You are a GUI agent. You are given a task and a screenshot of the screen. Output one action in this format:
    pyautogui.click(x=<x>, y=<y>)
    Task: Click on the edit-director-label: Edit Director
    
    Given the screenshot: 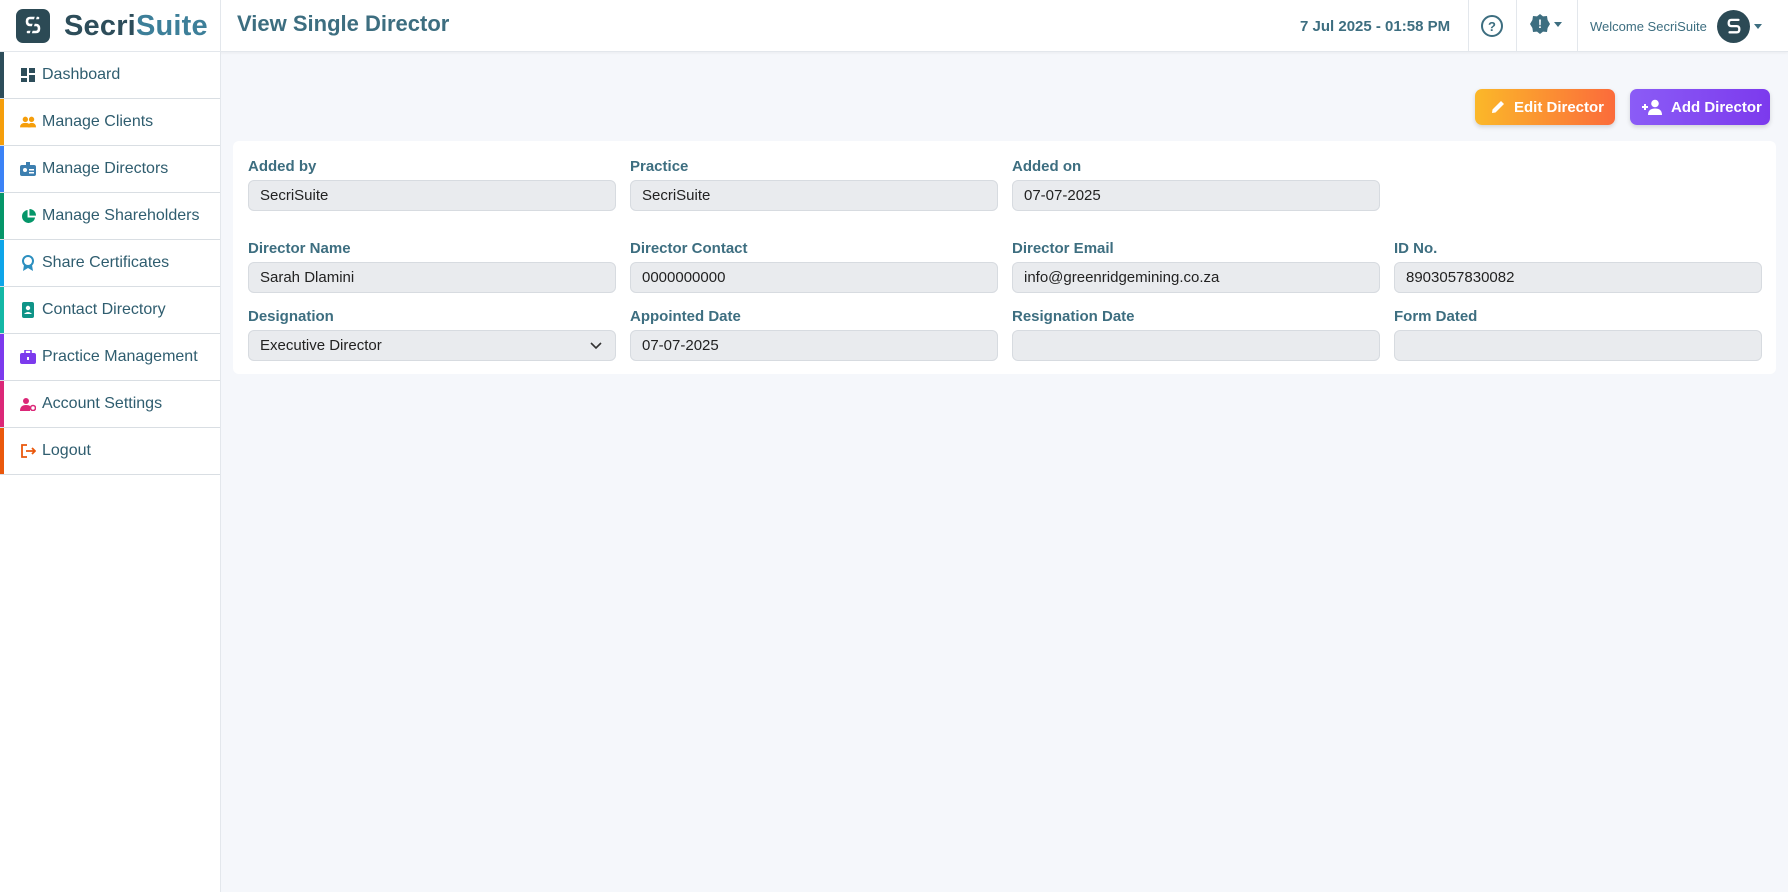 What is the action you would take?
    pyautogui.click(x=1559, y=107)
    